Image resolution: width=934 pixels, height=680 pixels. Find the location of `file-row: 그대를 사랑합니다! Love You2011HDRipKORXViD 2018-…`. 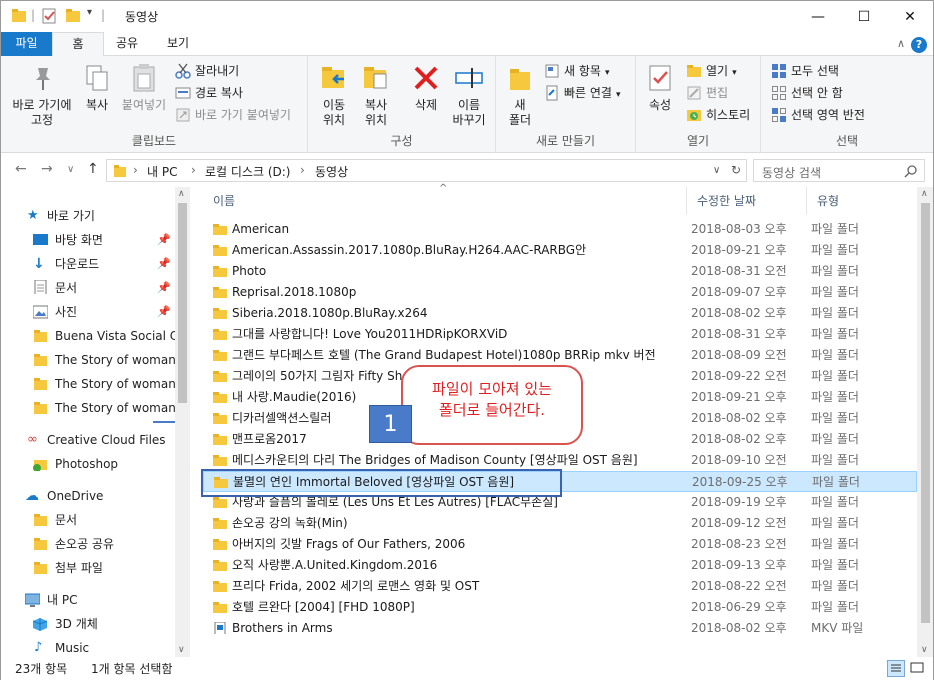

file-row: 그대를 사랑합니다! Love You2011HDRipKORXViD 2018-… is located at coordinates (560, 334).